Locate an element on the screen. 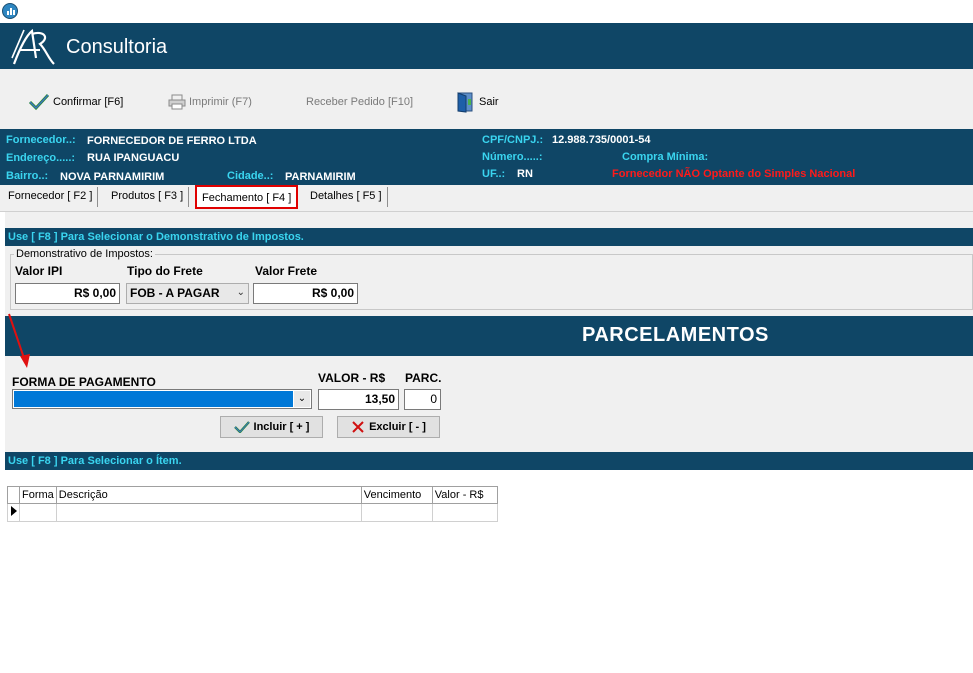  row-indicator-icon is located at coordinates (13, 512).